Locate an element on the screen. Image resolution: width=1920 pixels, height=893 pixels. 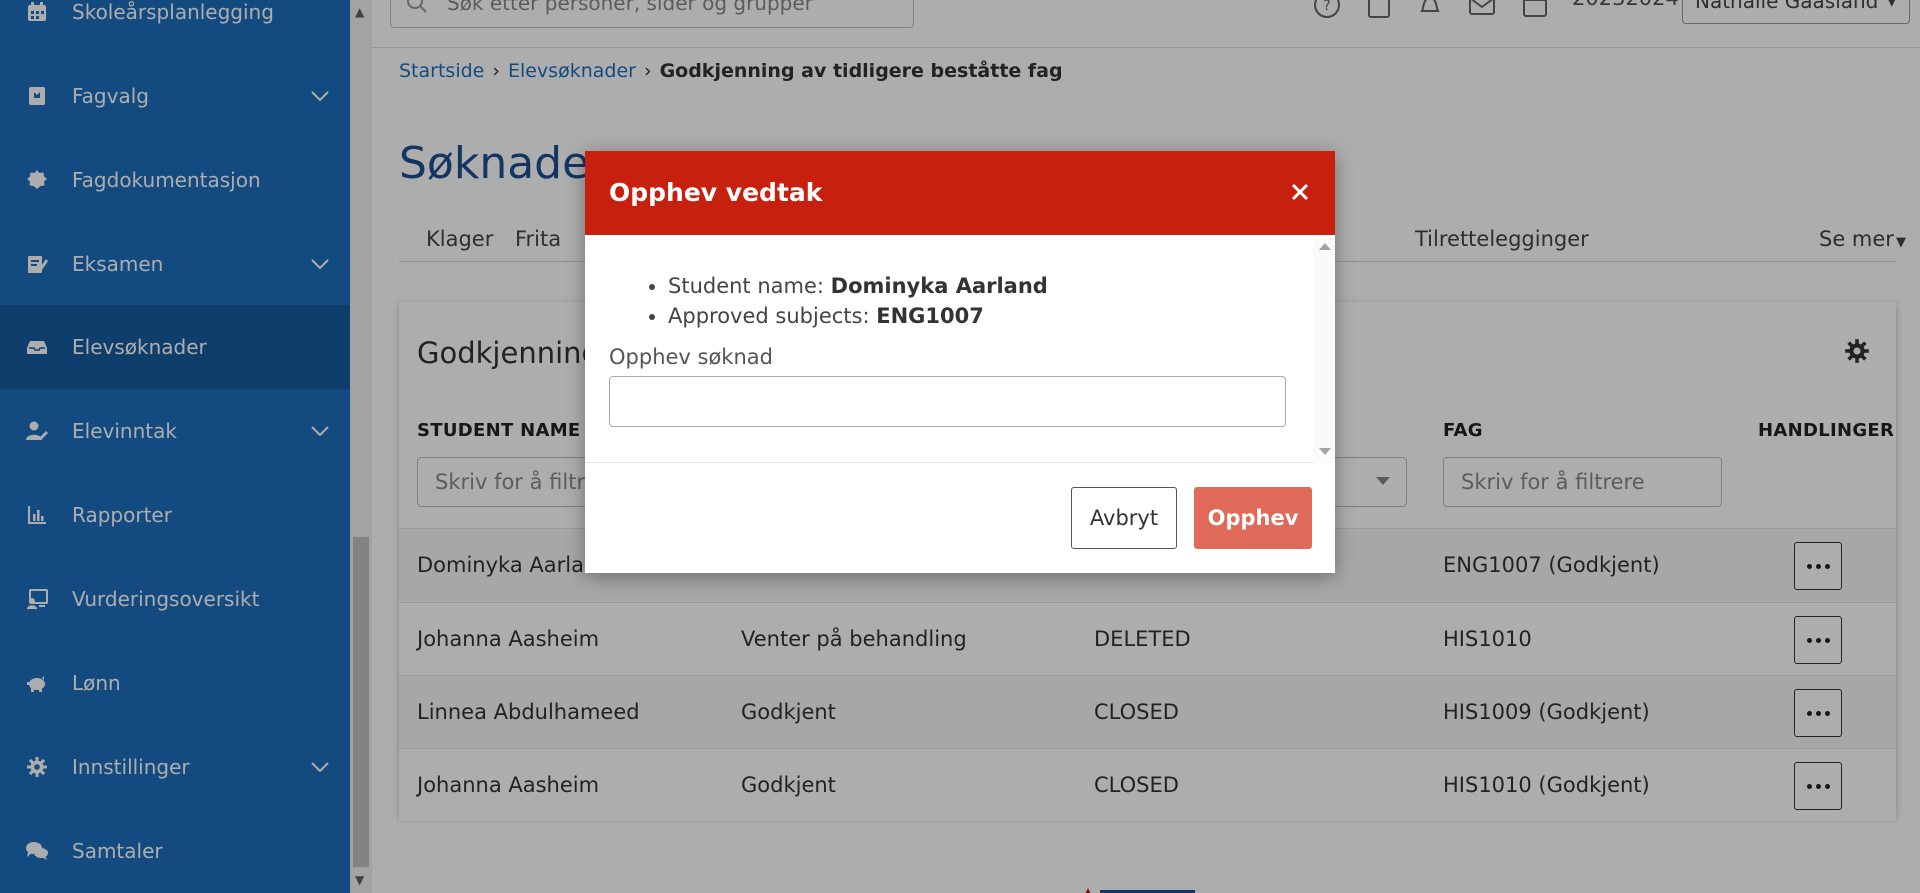
list-item: Student name: Dominyka Aarland is located at coordinates (858, 286).